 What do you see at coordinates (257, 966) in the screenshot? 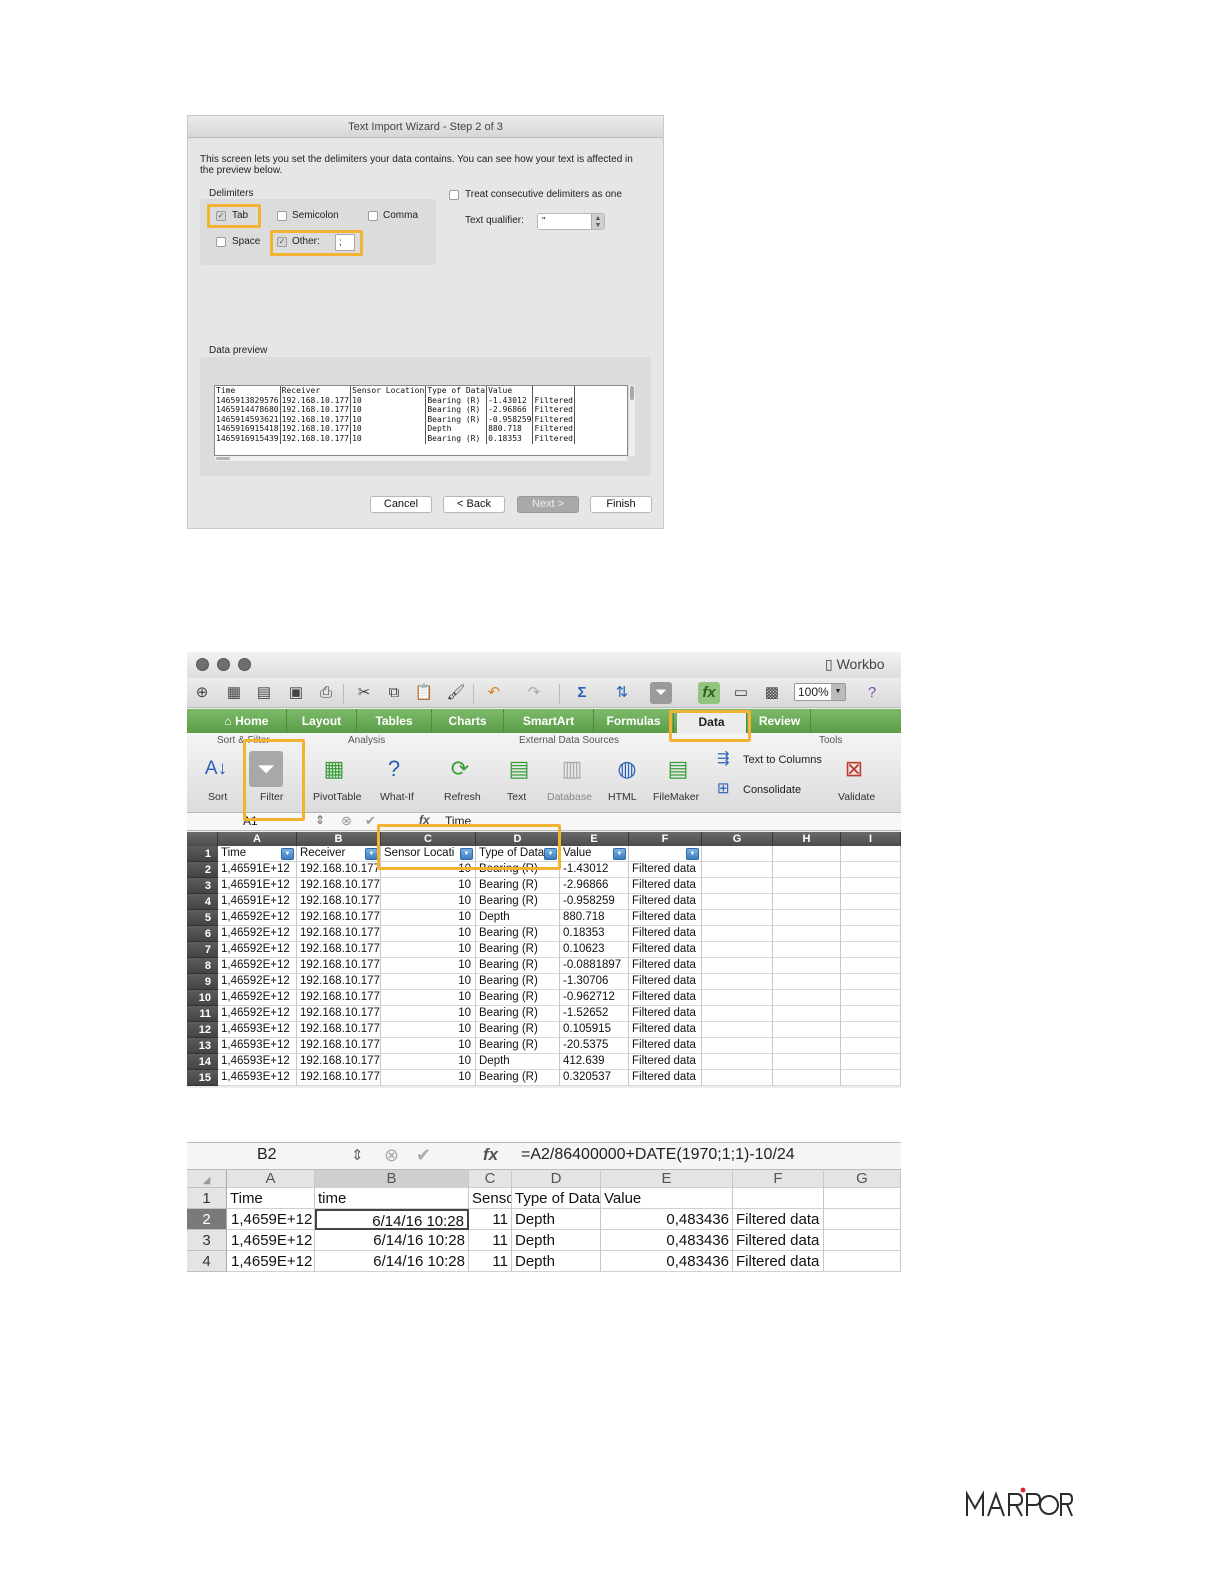
I see `table-cell: 1,46592E+12` at bounding box center [257, 966].